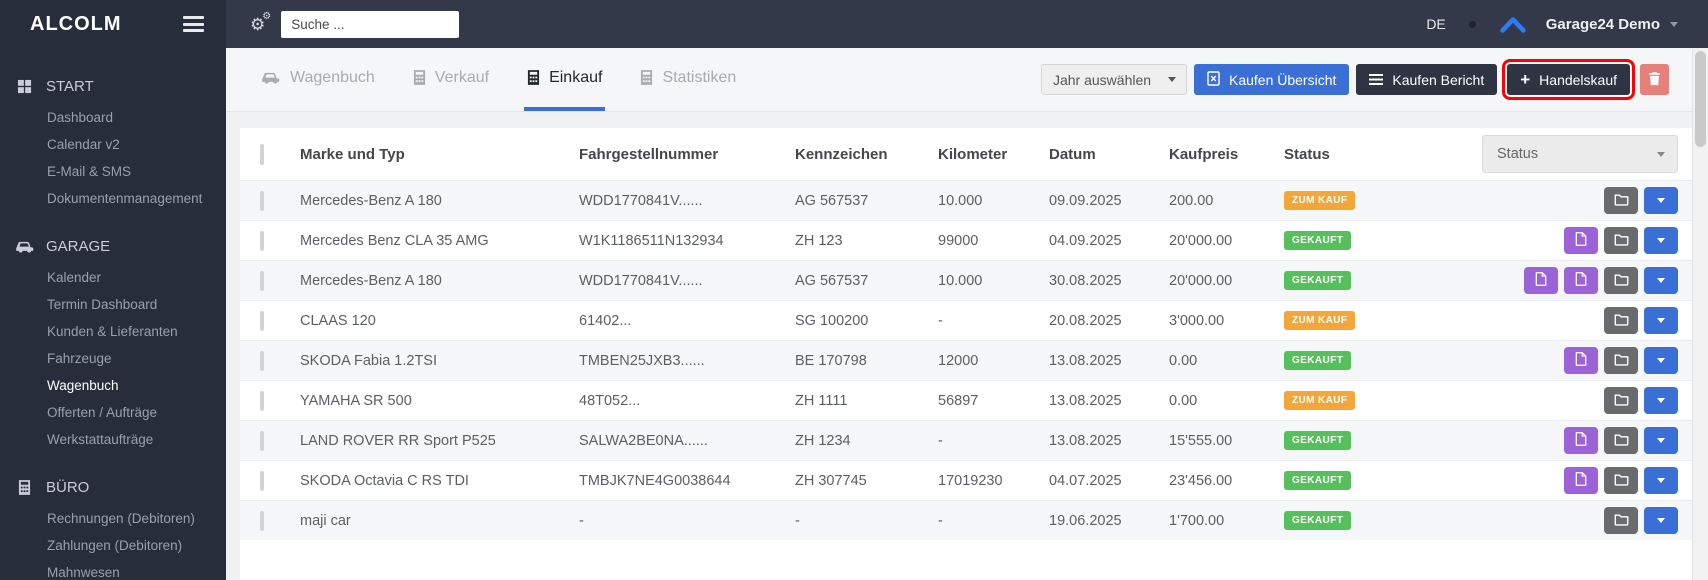 The image size is (1708, 580). What do you see at coordinates (113, 331) in the screenshot?
I see `sidebar-item-kunden-lieferanten: Kunden & Lieferanten` at bounding box center [113, 331].